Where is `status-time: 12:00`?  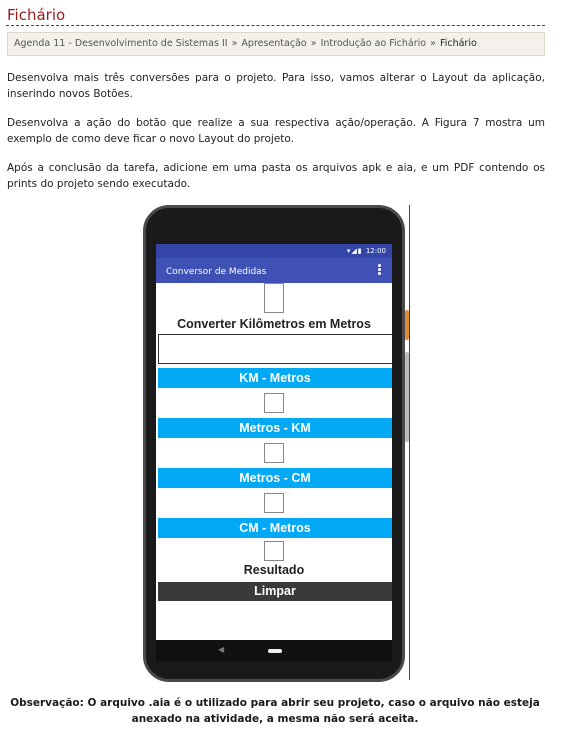
status-time: 12:00 is located at coordinates (375, 251).